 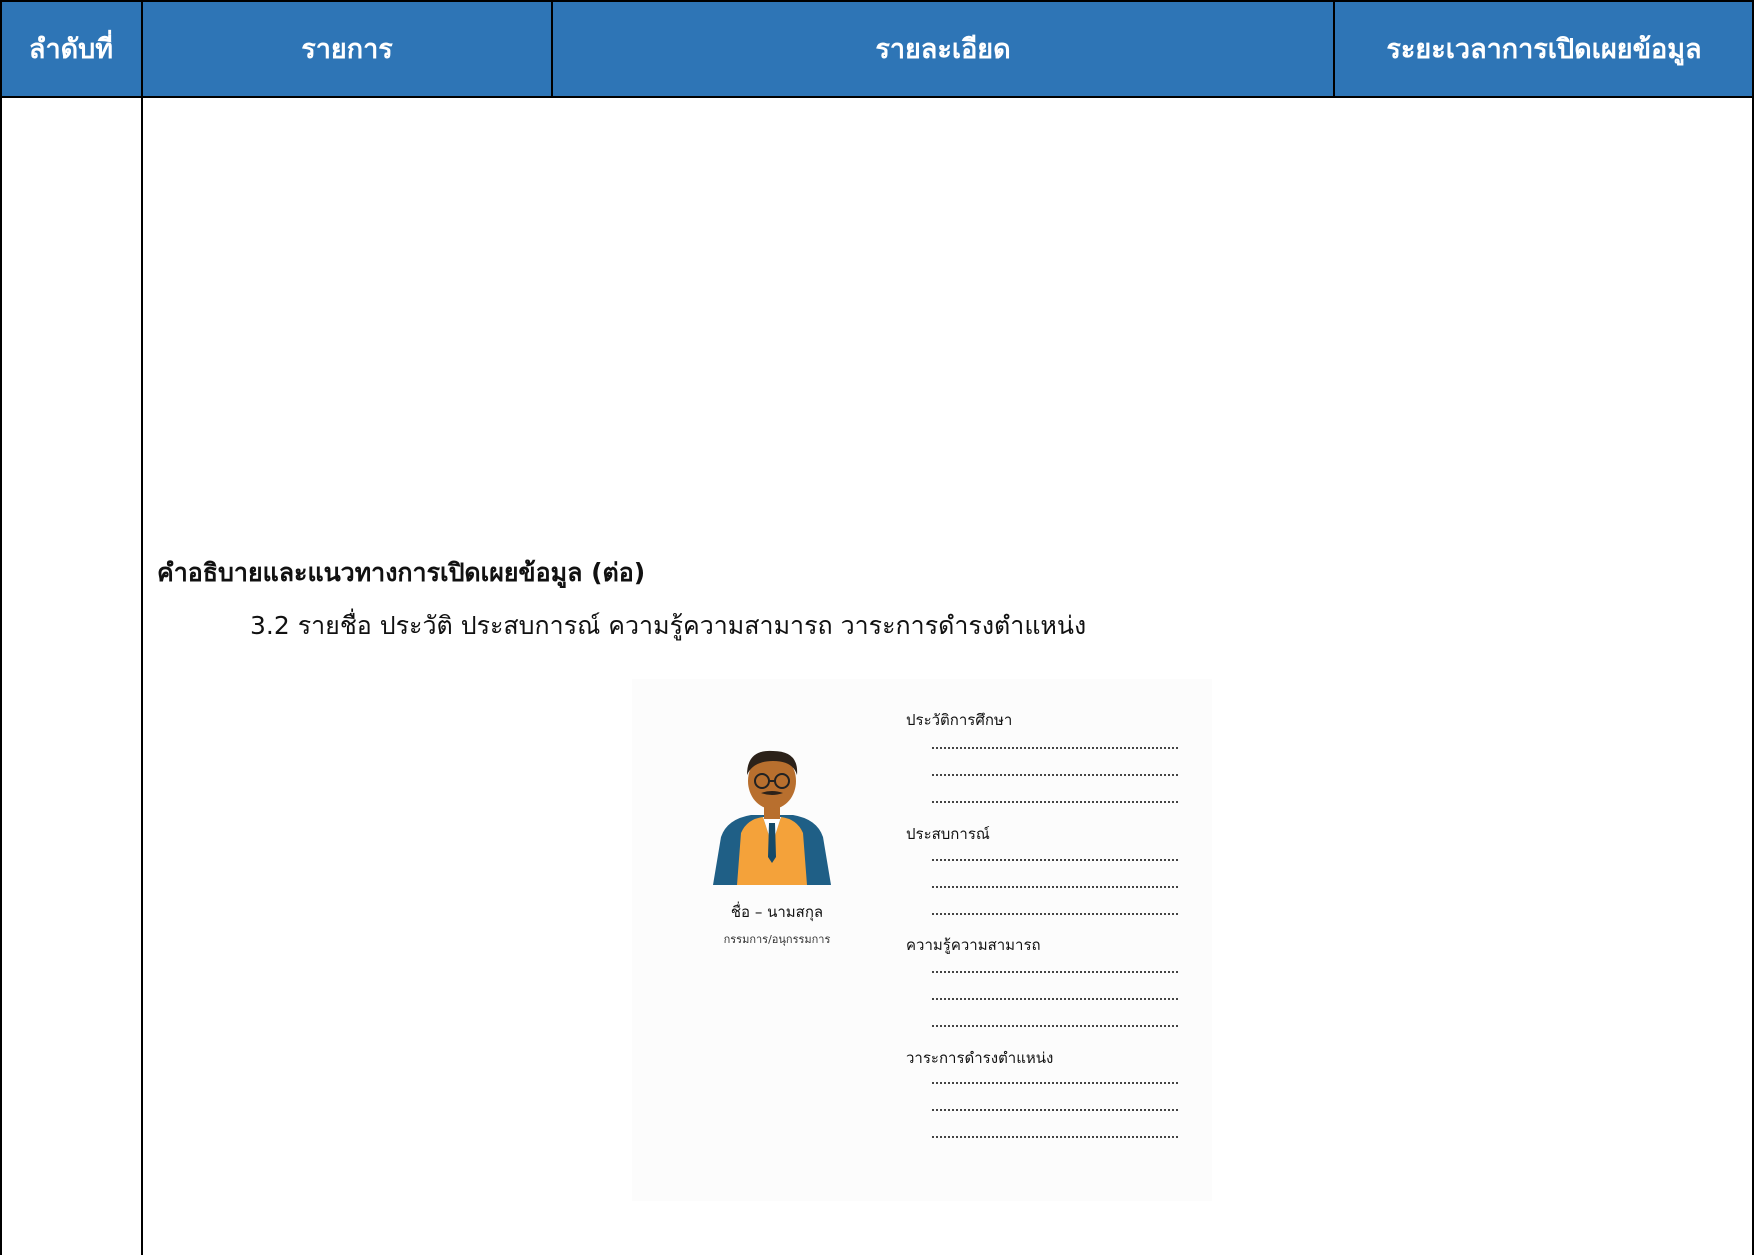 What do you see at coordinates (877, 97) in the screenshot?
I see `header-bottom-border` at bounding box center [877, 97].